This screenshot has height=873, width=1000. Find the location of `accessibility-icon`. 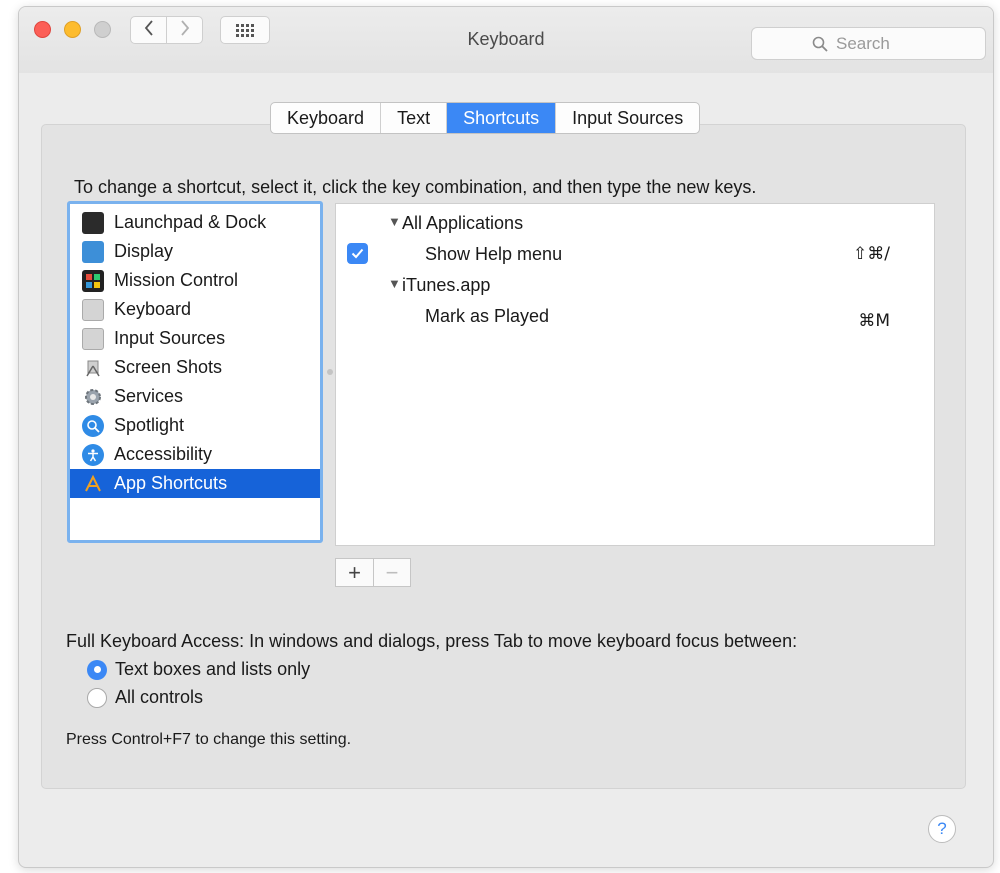

accessibility-icon is located at coordinates (93, 454).